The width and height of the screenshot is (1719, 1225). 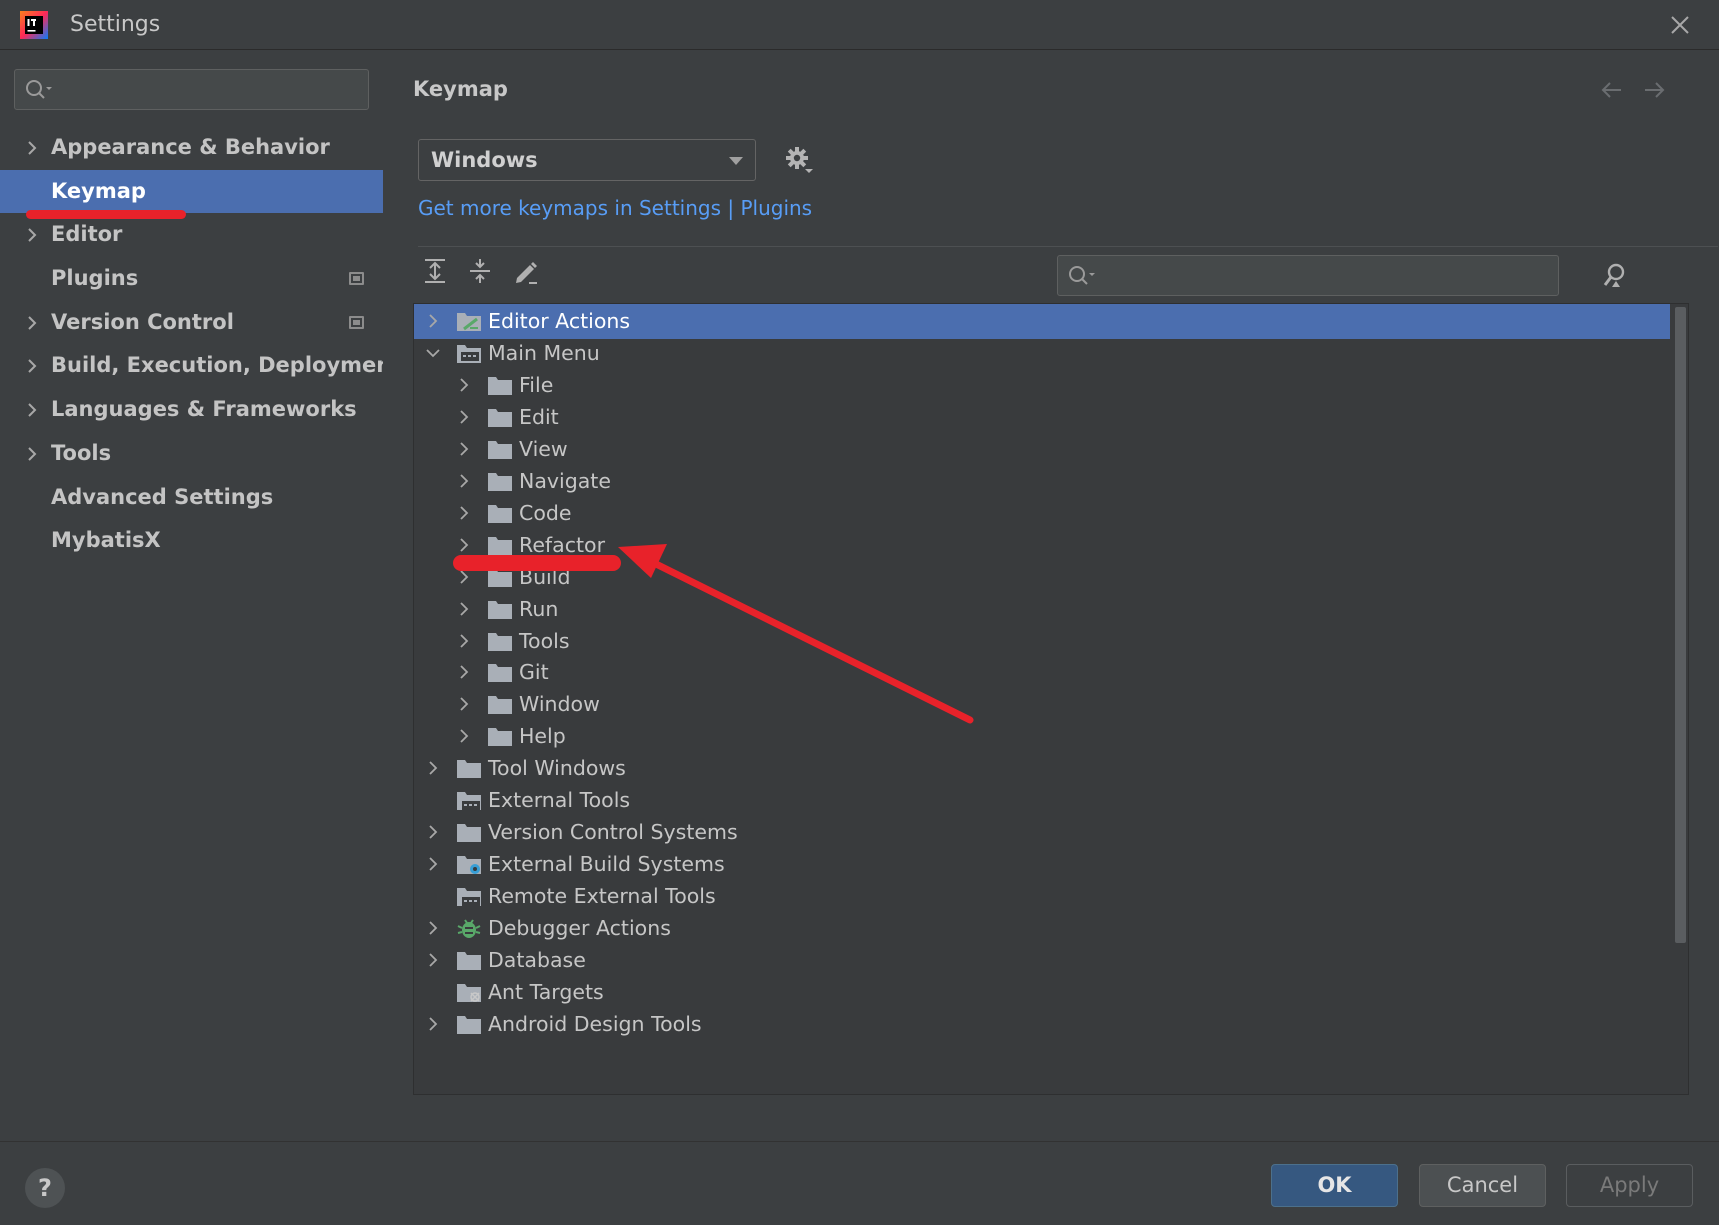 I want to click on sidebar-item: Advanced Settings, so click(x=191, y=498).